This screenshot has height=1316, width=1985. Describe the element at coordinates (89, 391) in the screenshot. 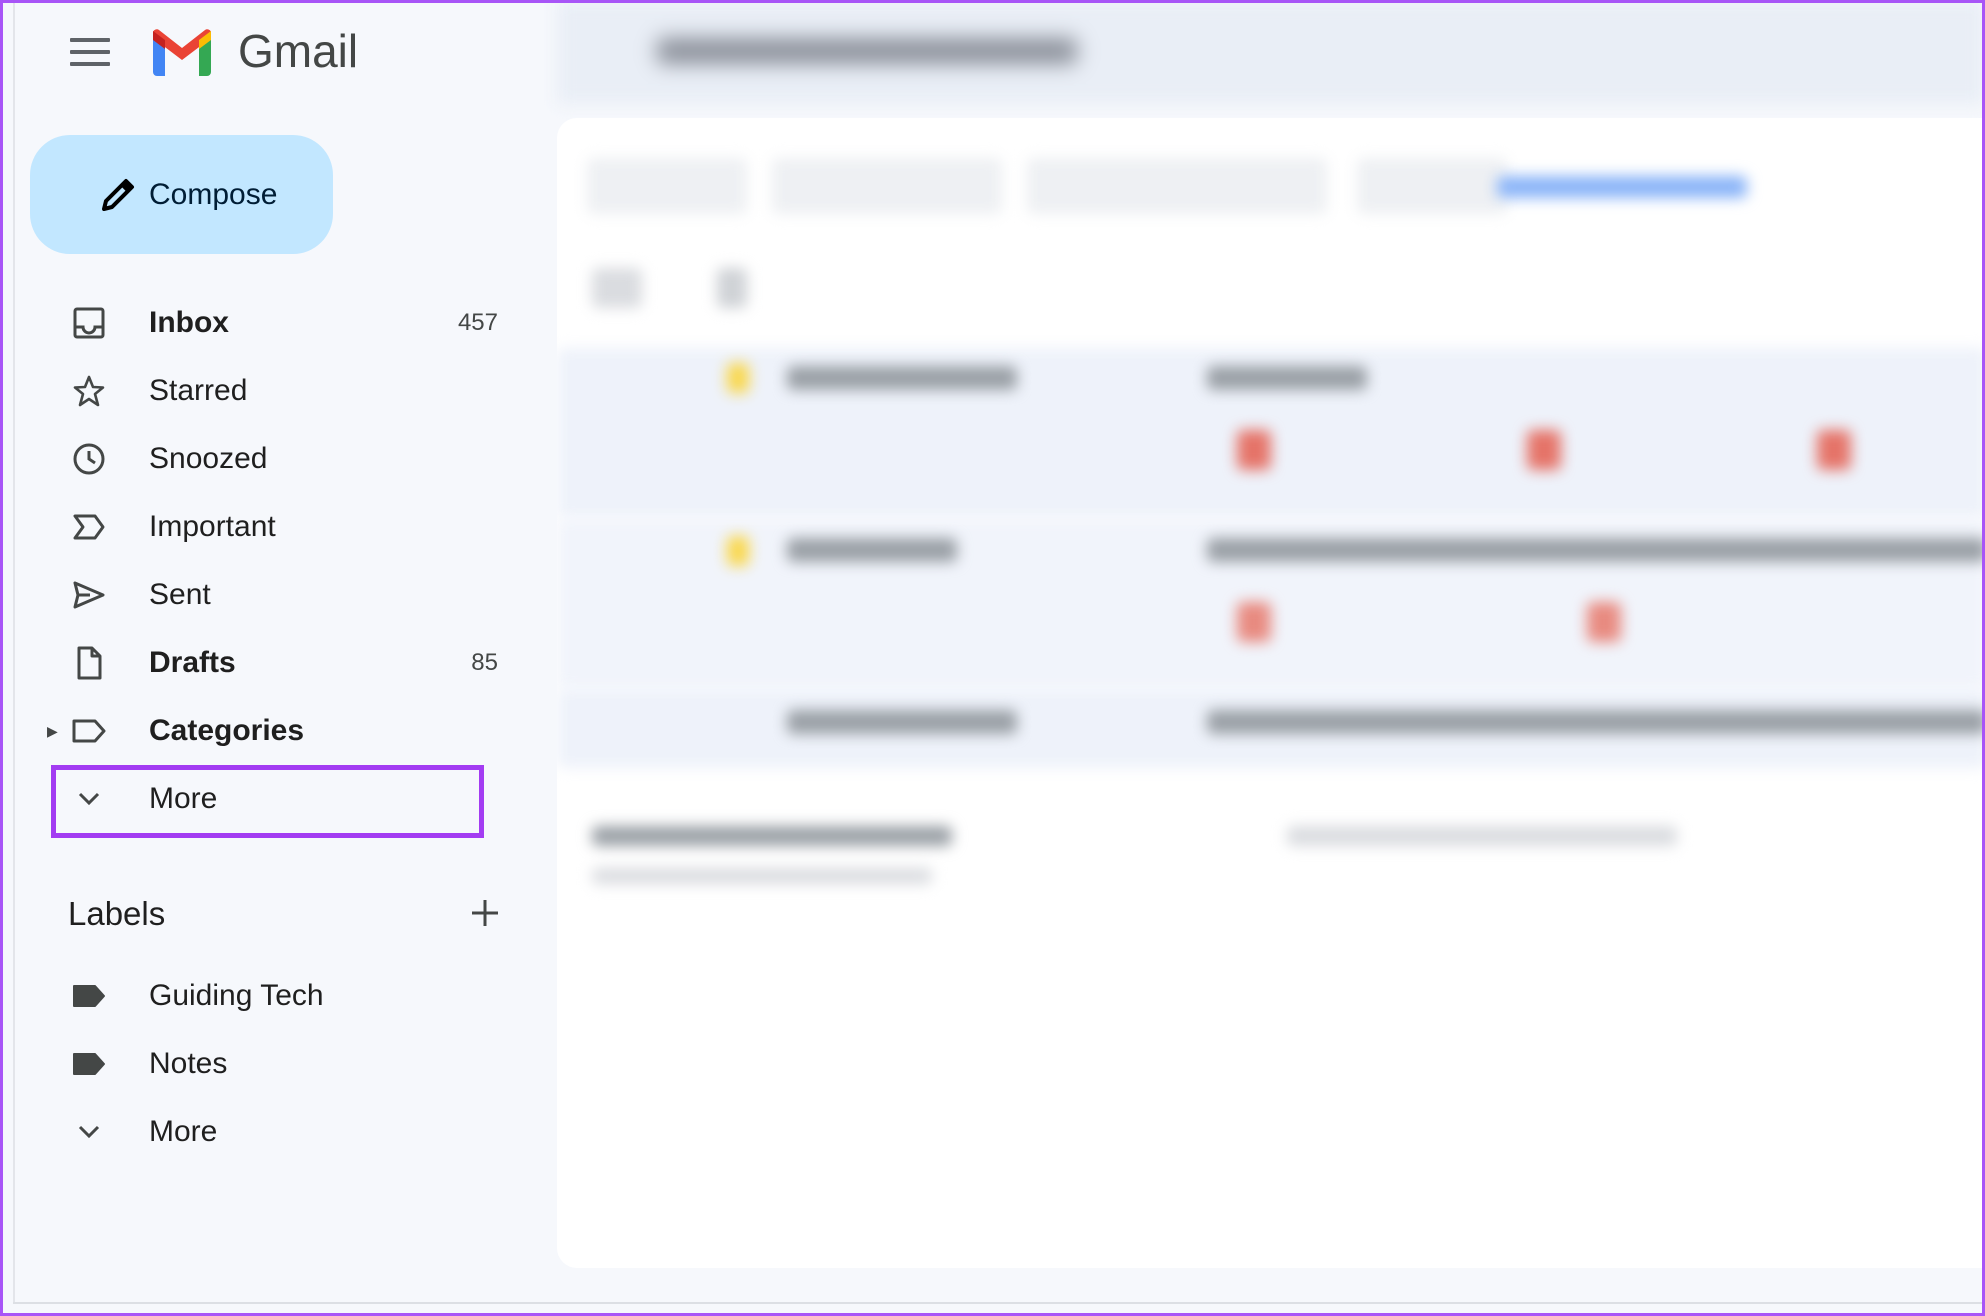

I see `star-icon` at that location.